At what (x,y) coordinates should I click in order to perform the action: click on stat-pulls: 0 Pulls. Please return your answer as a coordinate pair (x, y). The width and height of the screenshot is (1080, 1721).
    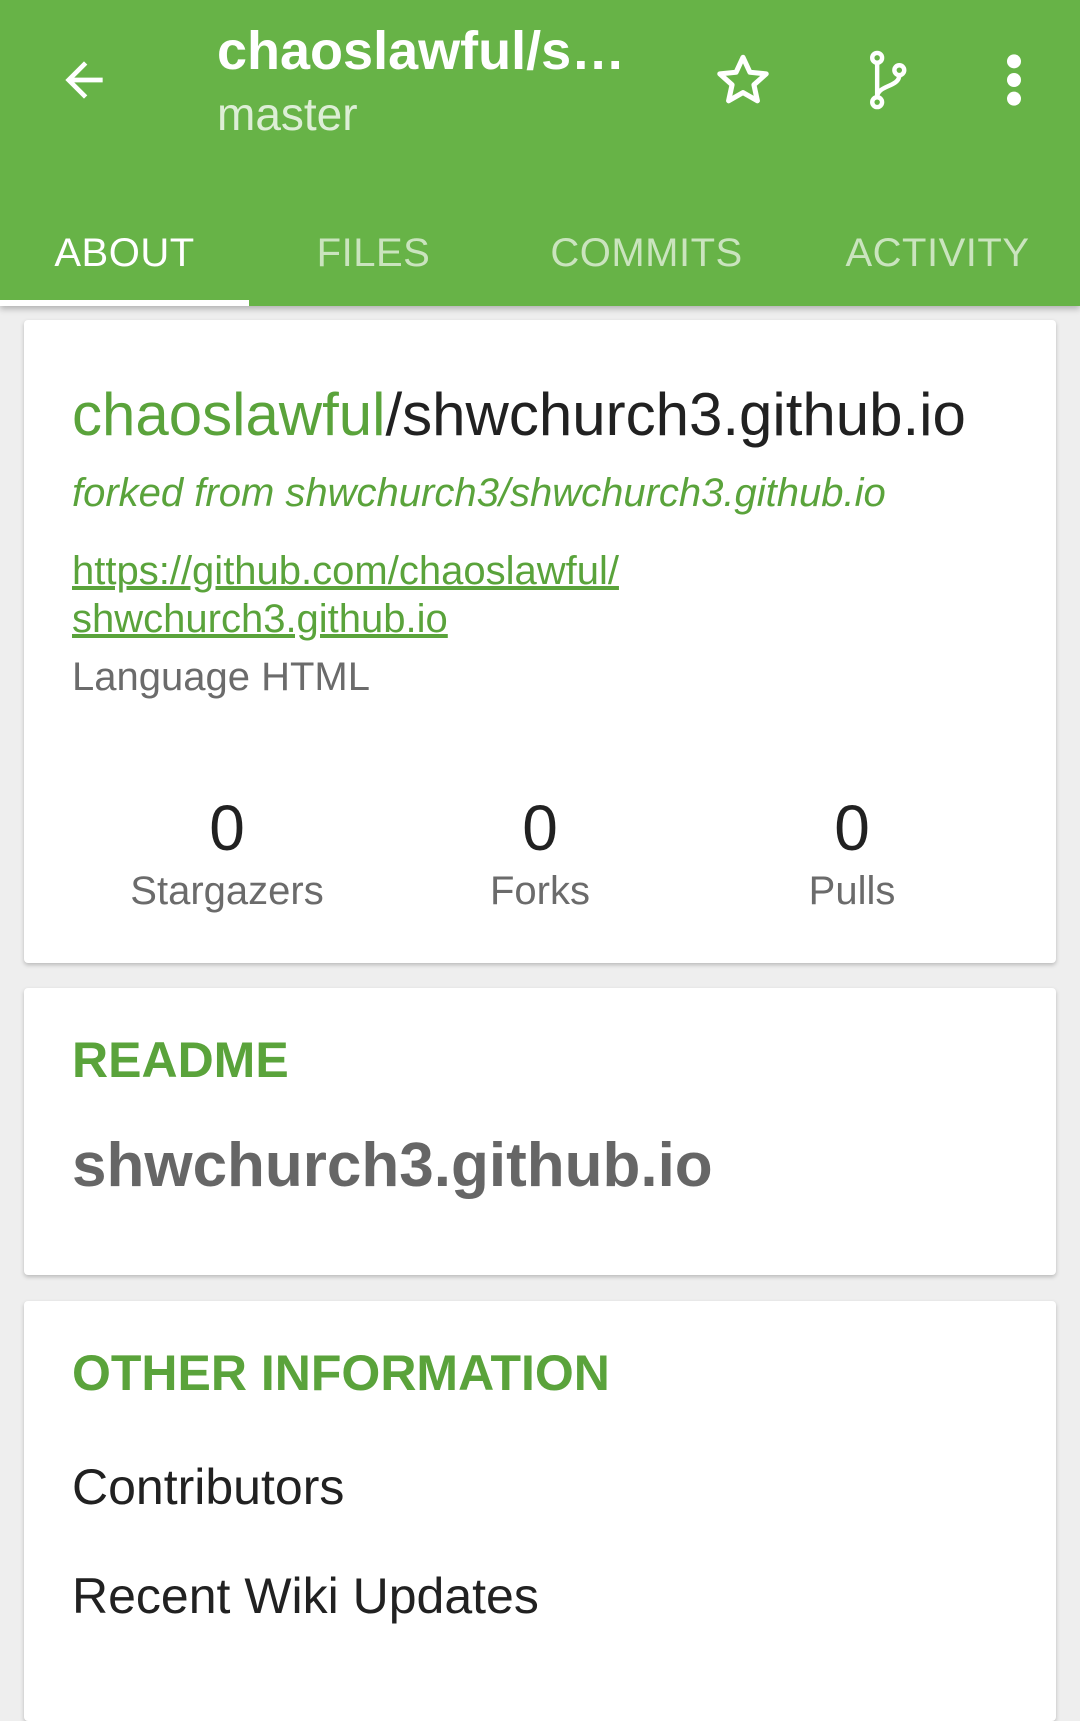
    Looking at the image, I should click on (852, 853).